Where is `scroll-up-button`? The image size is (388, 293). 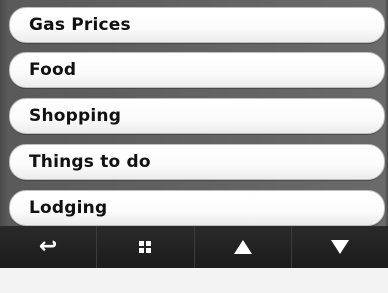
scroll-up-button is located at coordinates (243, 247).